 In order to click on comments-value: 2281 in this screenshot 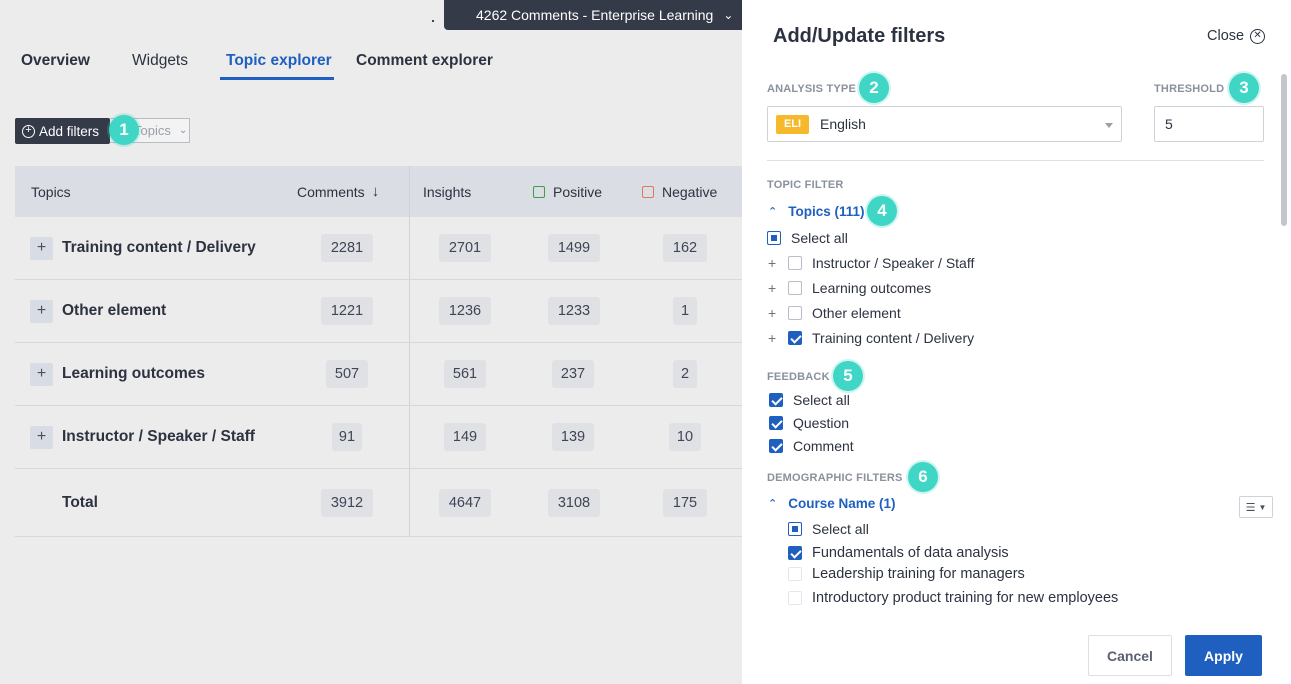, I will do `click(347, 248)`.